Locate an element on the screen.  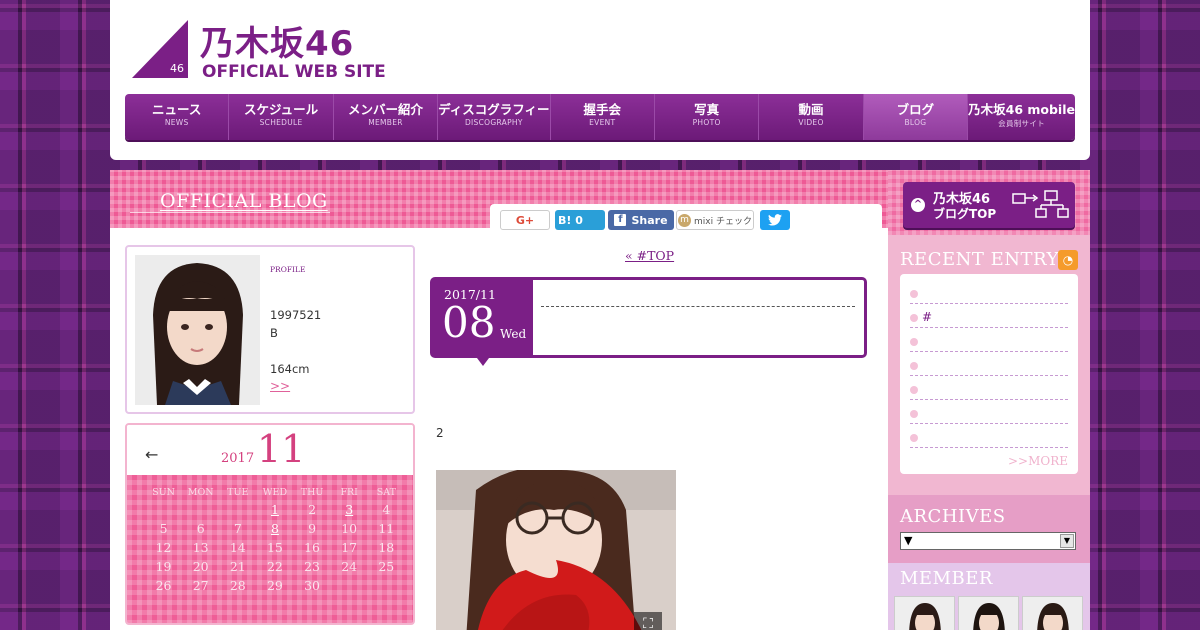
nav-item-event: 握手会 EVENT is located at coordinates (603, 117).